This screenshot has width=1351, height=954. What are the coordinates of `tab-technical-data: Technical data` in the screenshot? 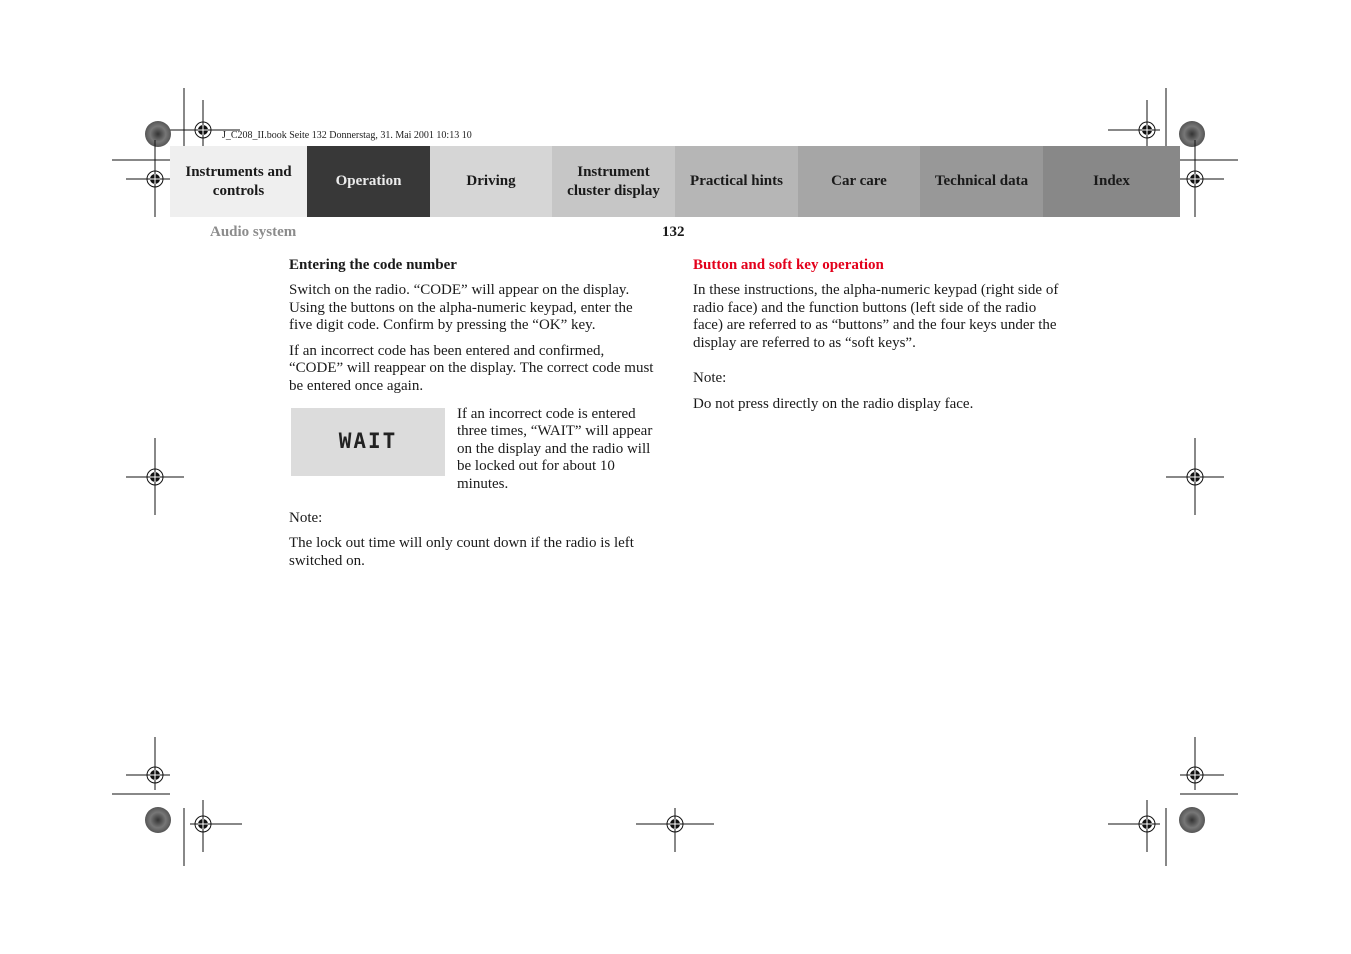 It's located at (981, 181).